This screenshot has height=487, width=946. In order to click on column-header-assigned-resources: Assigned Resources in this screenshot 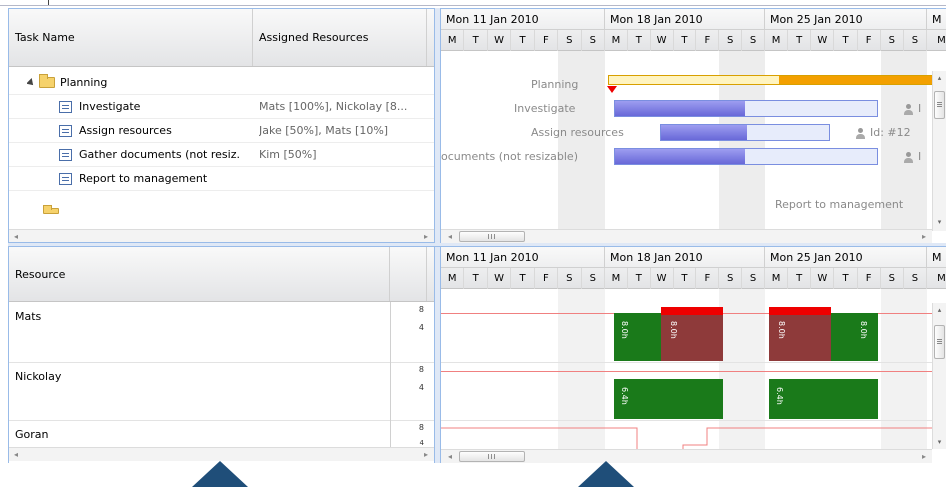, I will do `click(340, 37)`.